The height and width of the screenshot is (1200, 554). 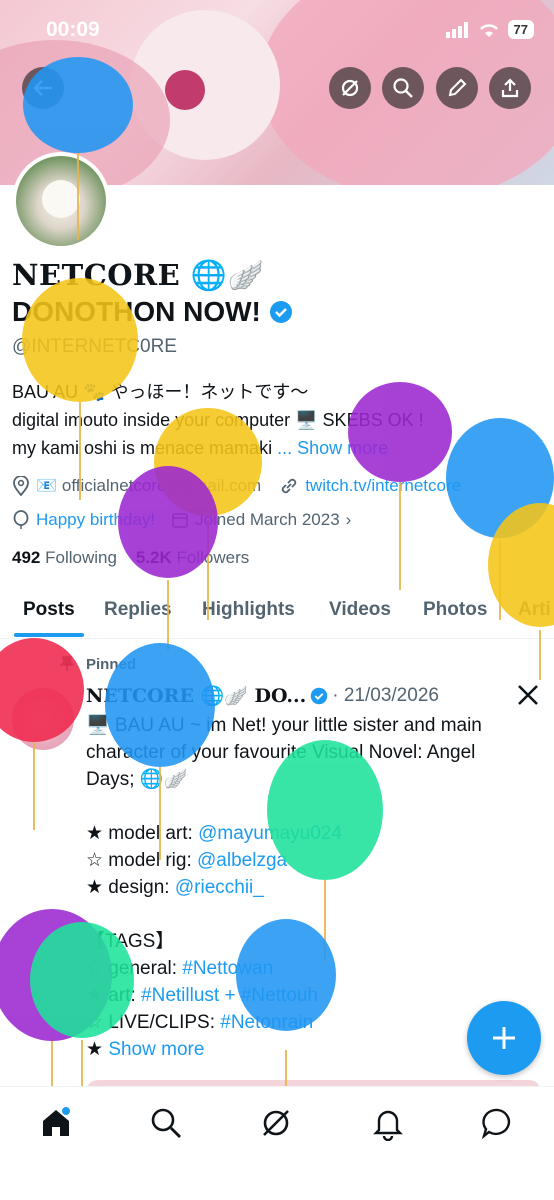 I want to click on status-bar: 00:09 77, so click(x=277, y=30).